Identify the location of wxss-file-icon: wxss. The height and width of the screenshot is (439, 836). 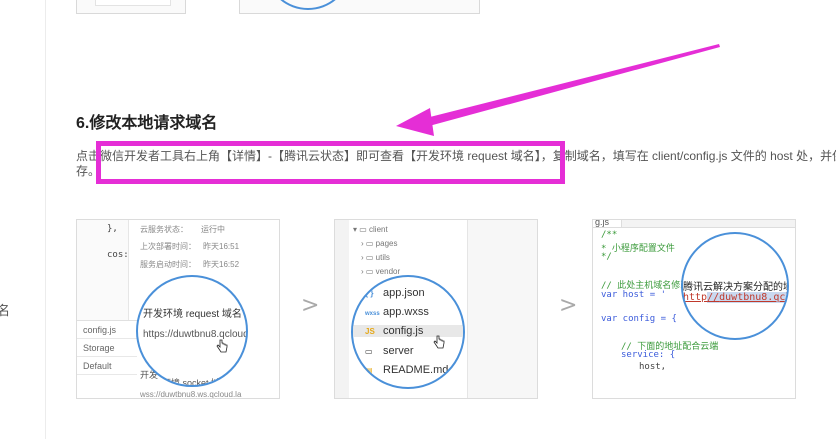
(372, 314).